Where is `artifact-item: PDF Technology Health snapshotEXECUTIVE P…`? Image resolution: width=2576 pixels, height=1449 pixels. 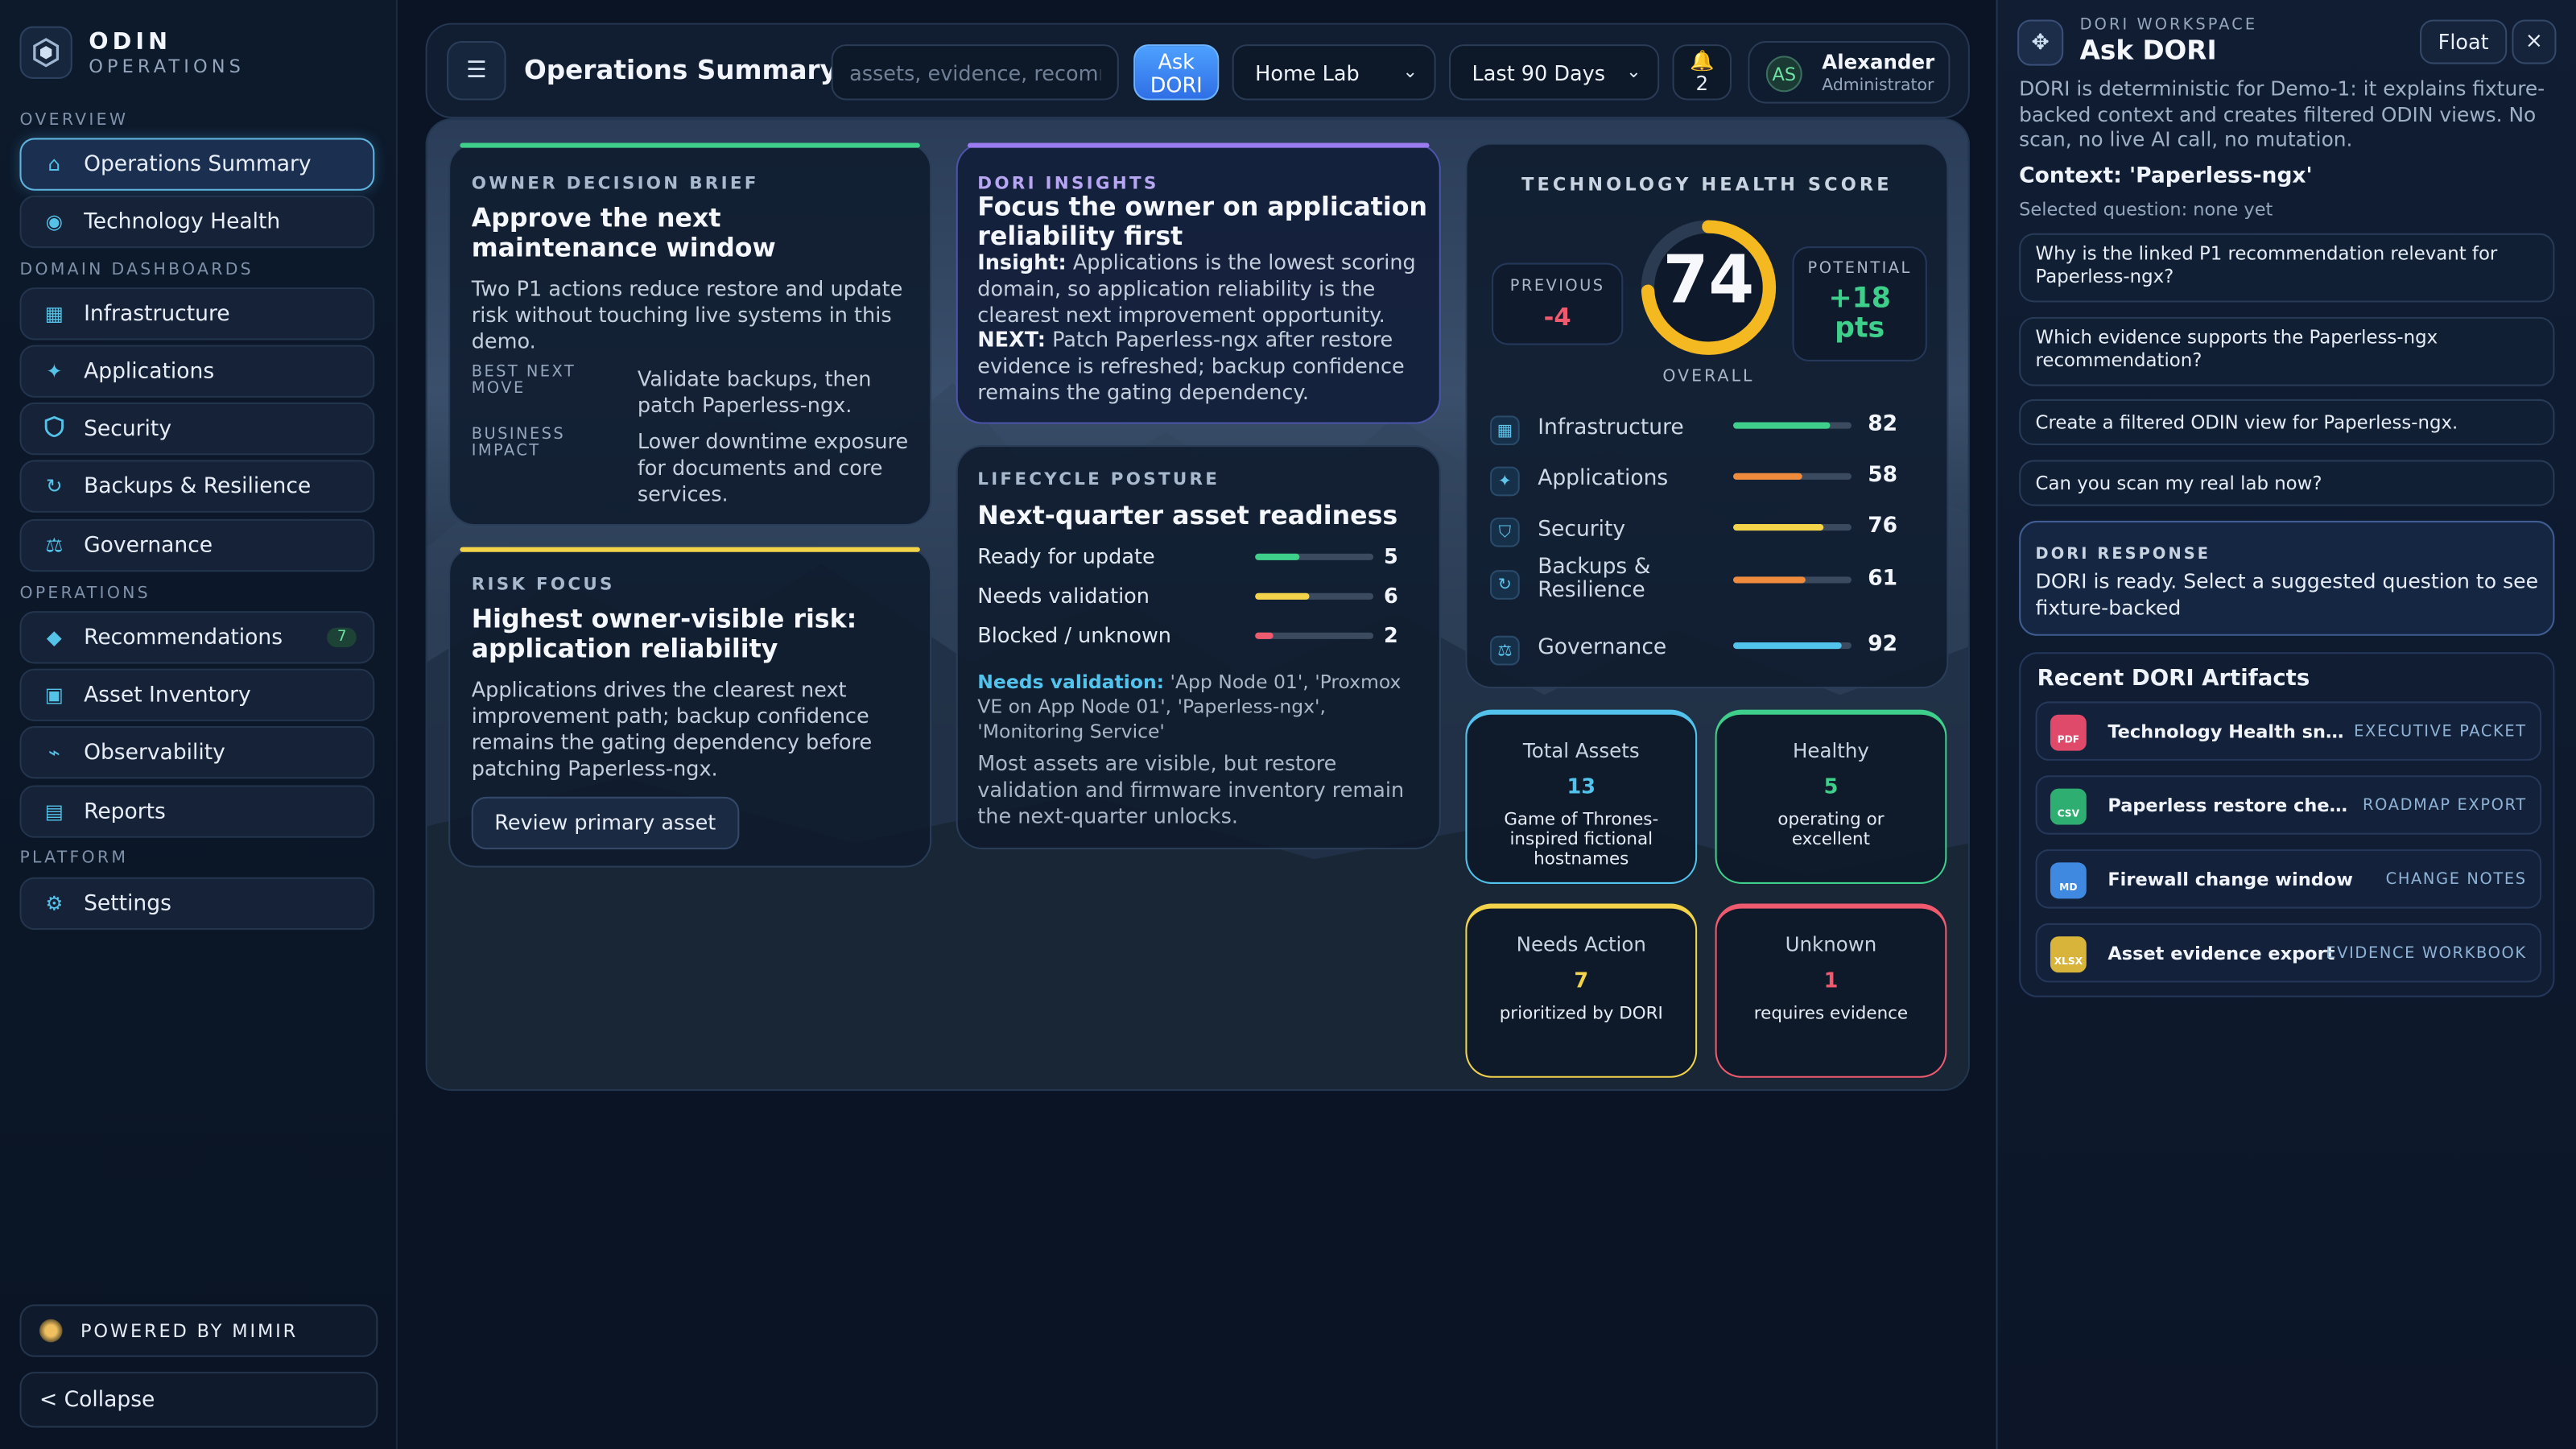
artifact-item: PDF Technology Health snapshotEXECUTIVE P… is located at coordinates (2288, 731).